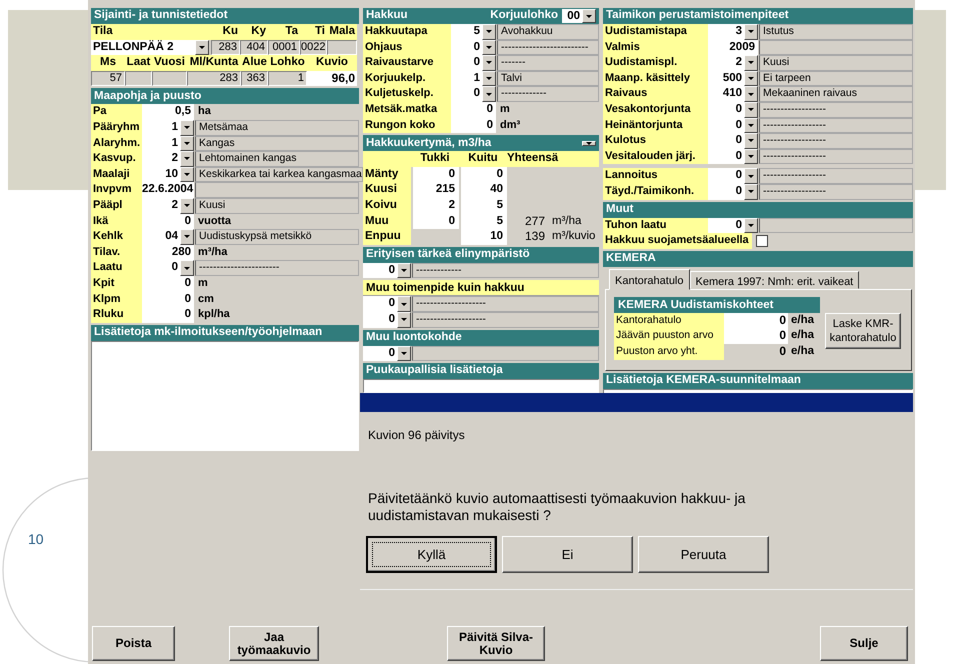  Describe the element at coordinates (168, 237) in the screenshot. I see `dropdown-field: 04` at that location.